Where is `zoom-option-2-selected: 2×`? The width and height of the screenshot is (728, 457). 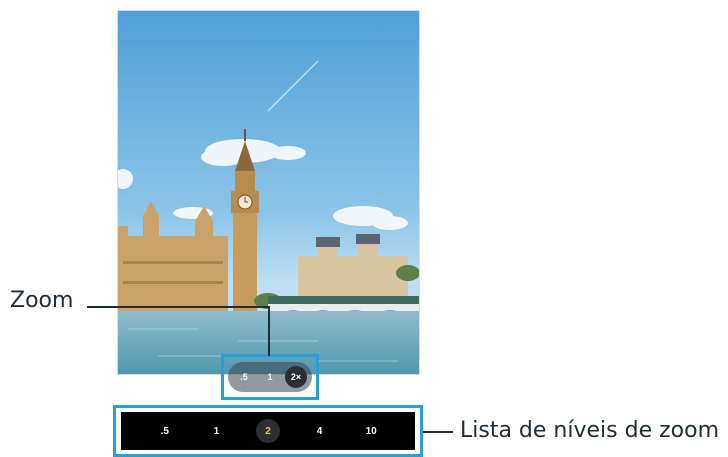 zoom-option-2-selected: 2× is located at coordinates (296, 377).